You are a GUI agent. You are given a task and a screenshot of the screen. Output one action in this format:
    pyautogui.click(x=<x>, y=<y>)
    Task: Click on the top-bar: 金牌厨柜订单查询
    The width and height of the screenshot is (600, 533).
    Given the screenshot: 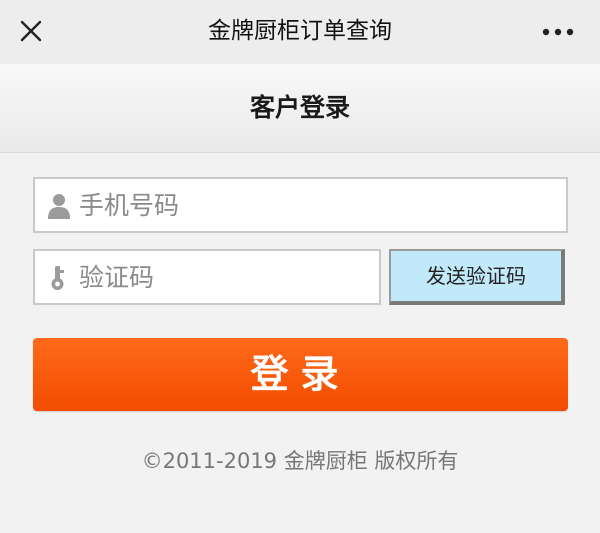 What is the action you would take?
    pyautogui.click(x=300, y=32)
    